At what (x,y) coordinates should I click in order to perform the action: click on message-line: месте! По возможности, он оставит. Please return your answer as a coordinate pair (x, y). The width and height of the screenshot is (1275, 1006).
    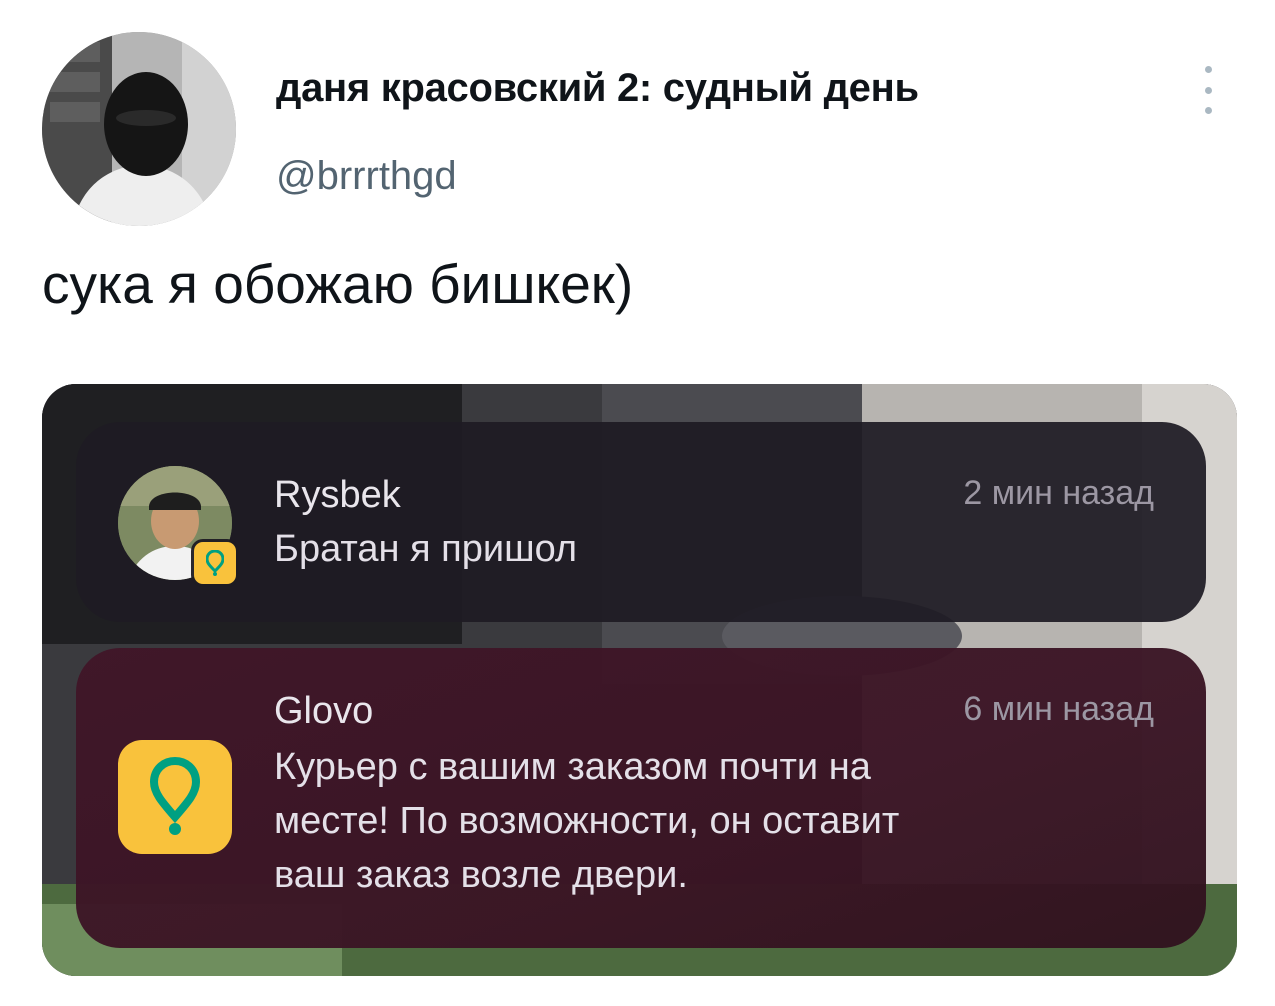
    Looking at the image, I should click on (587, 821).